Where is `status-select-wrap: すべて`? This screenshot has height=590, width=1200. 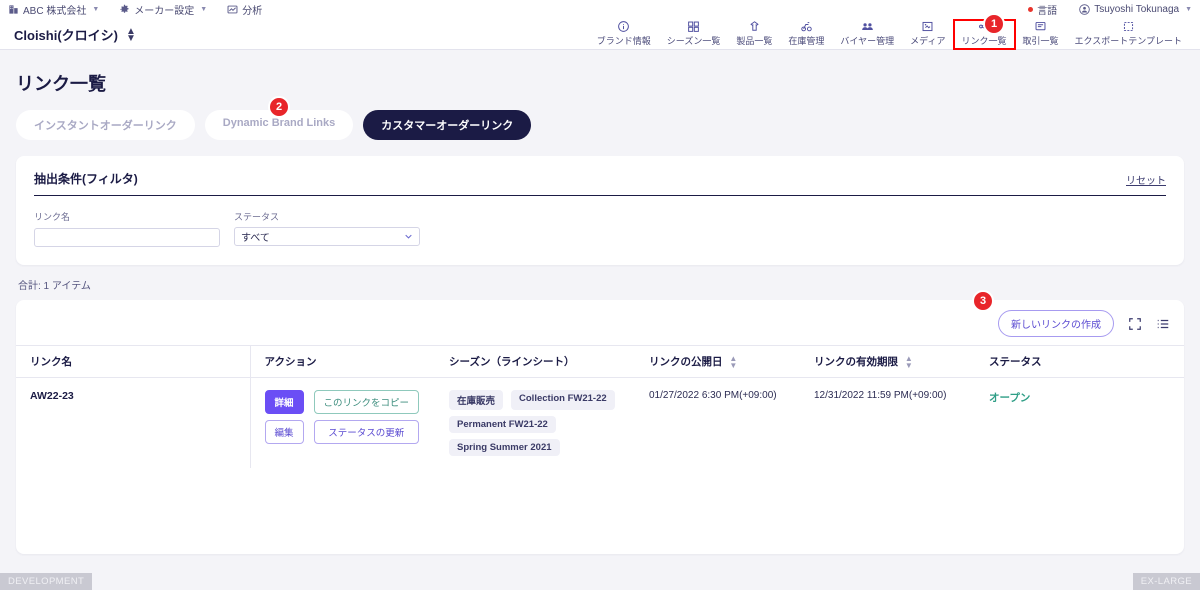 status-select-wrap: すべて is located at coordinates (327, 236).